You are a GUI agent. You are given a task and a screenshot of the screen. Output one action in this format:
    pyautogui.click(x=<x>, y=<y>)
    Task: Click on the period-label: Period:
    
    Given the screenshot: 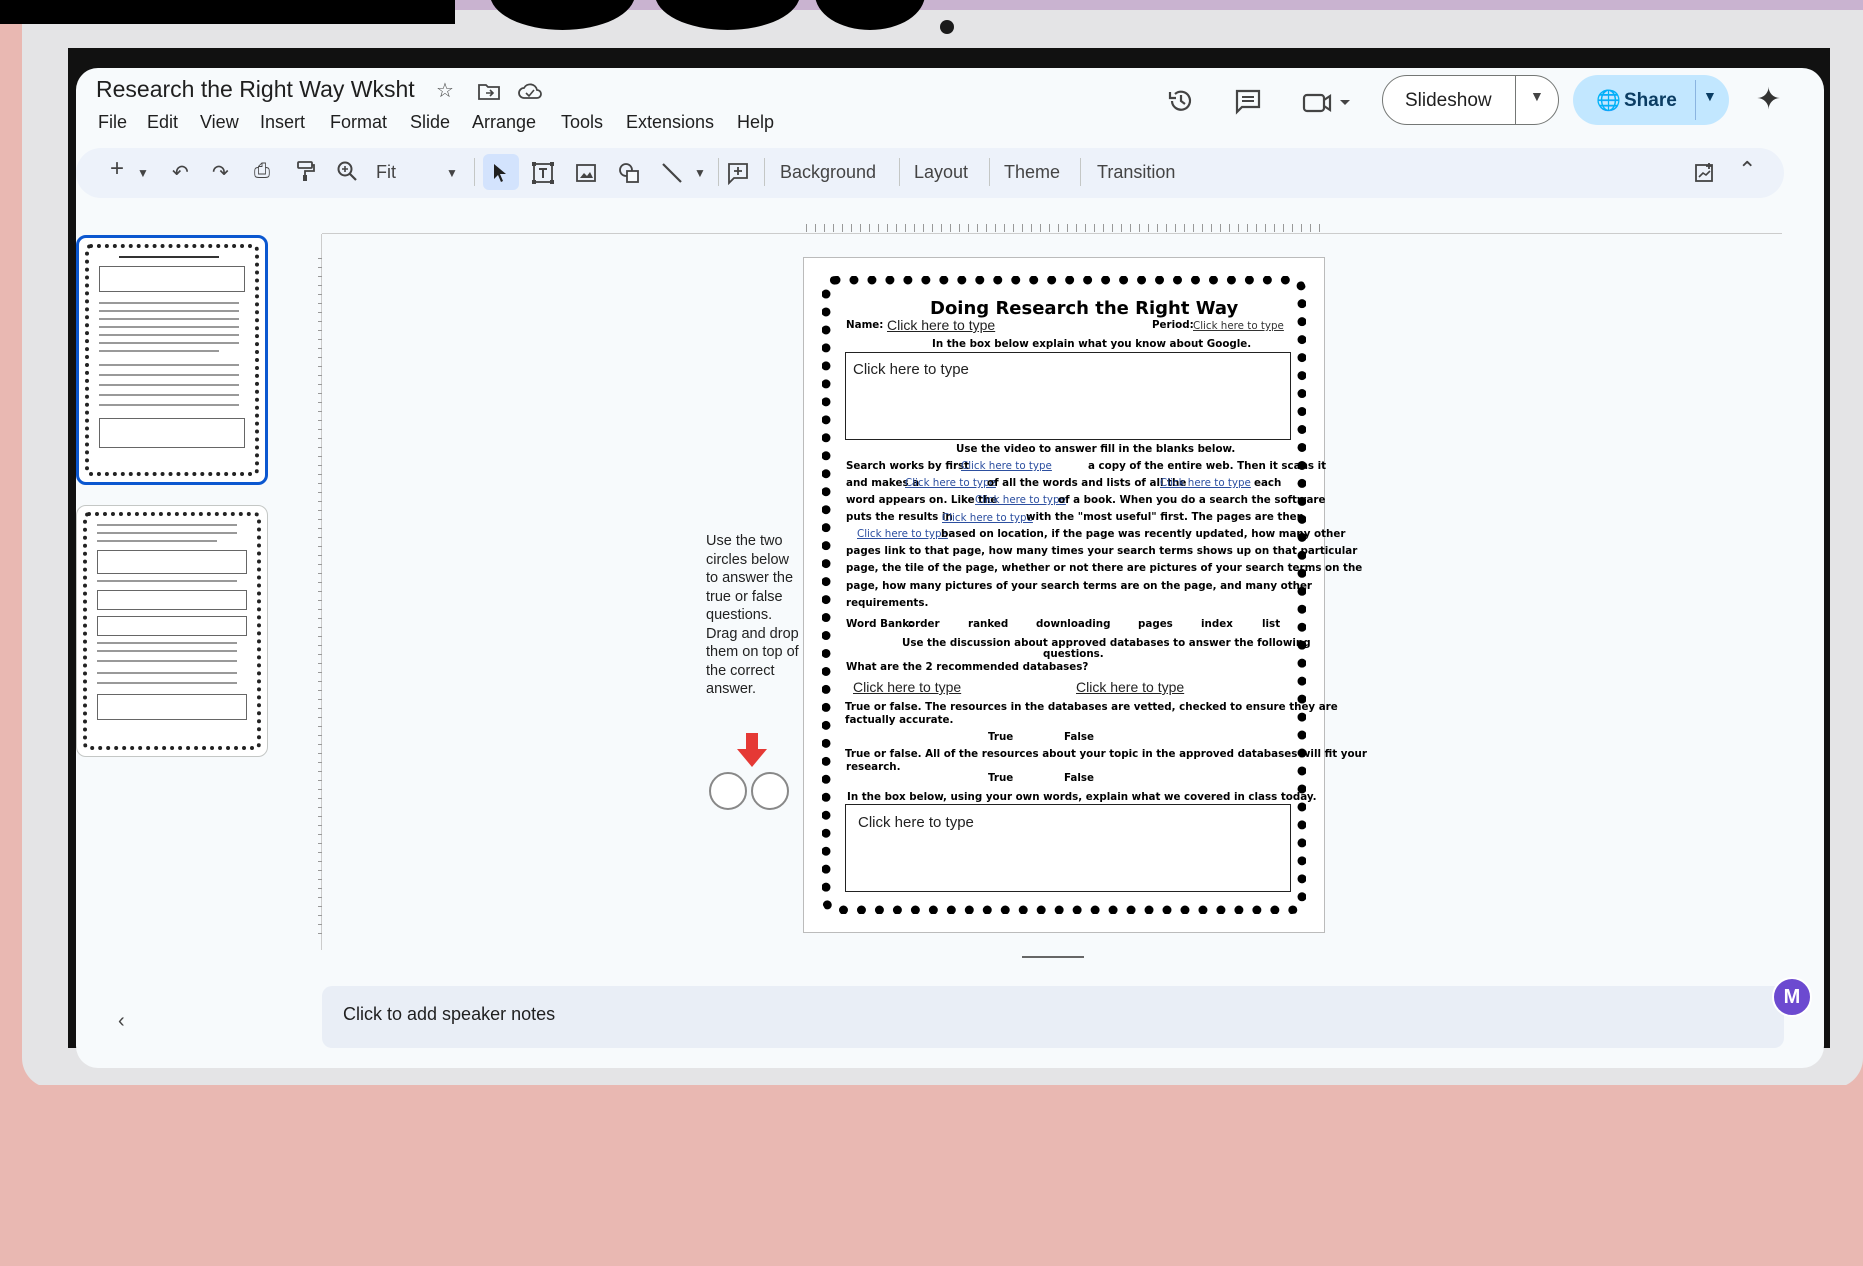 What is the action you would take?
    pyautogui.click(x=1173, y=325)
    